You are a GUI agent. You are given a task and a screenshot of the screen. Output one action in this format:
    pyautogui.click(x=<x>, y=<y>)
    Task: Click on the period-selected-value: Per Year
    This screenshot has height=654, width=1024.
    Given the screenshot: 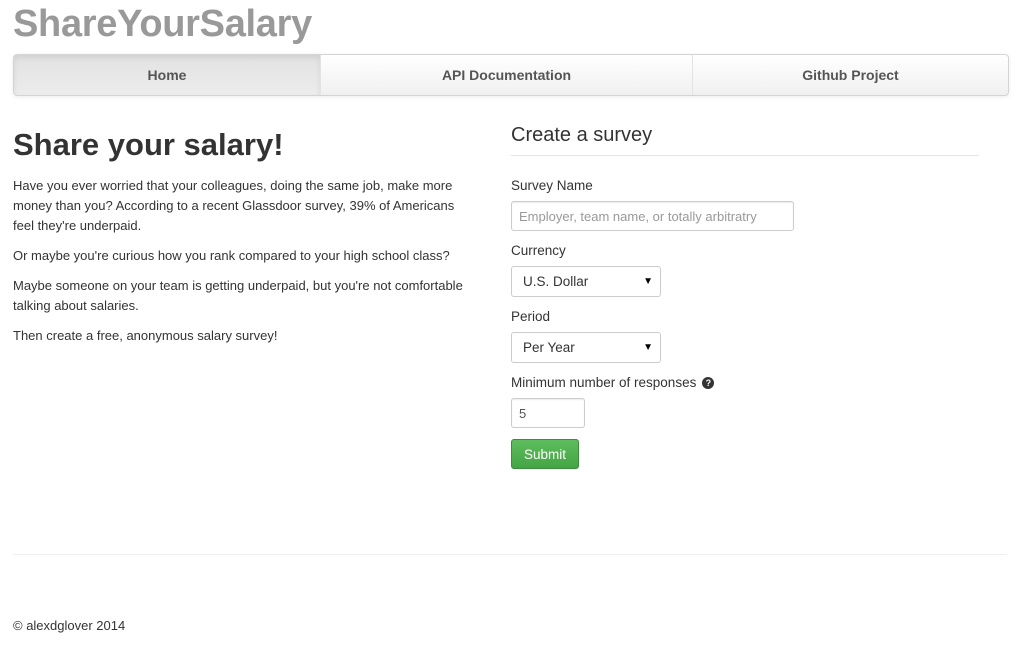 What is the action you would take?
    pyautogui.click(x=549, y=347)
    